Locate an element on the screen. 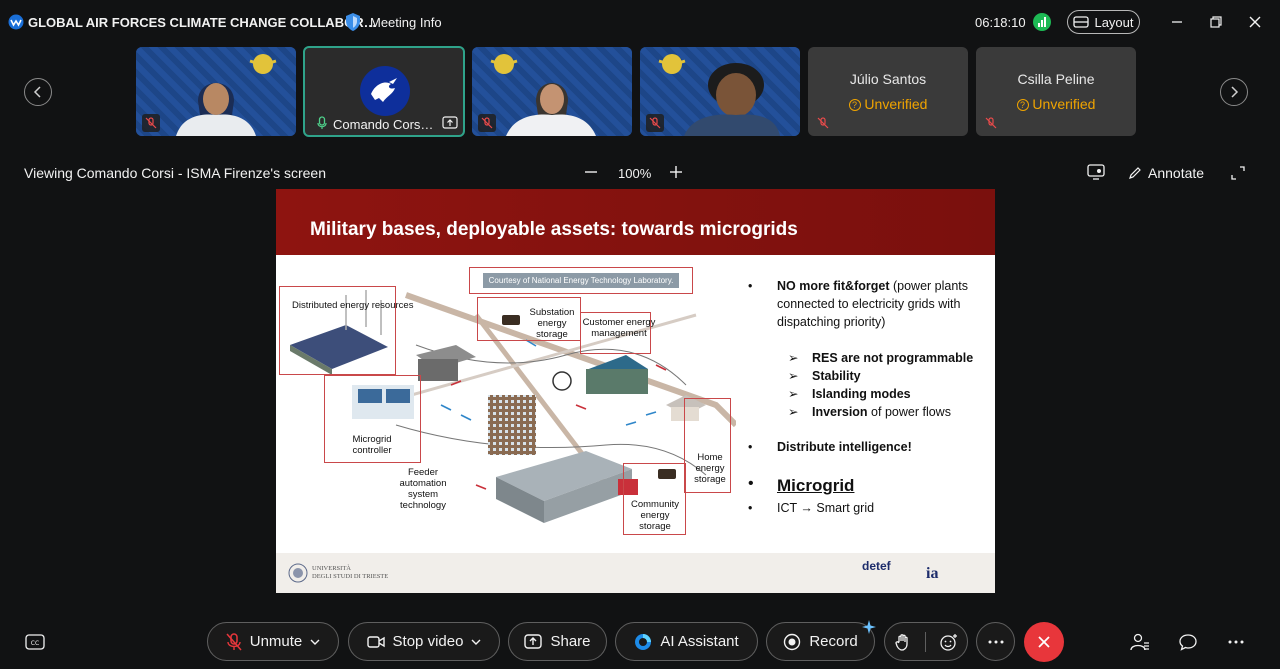 The height and width of the screenshot is (669, 1280). mic-muted-icon is located at coordinates (234, 641).